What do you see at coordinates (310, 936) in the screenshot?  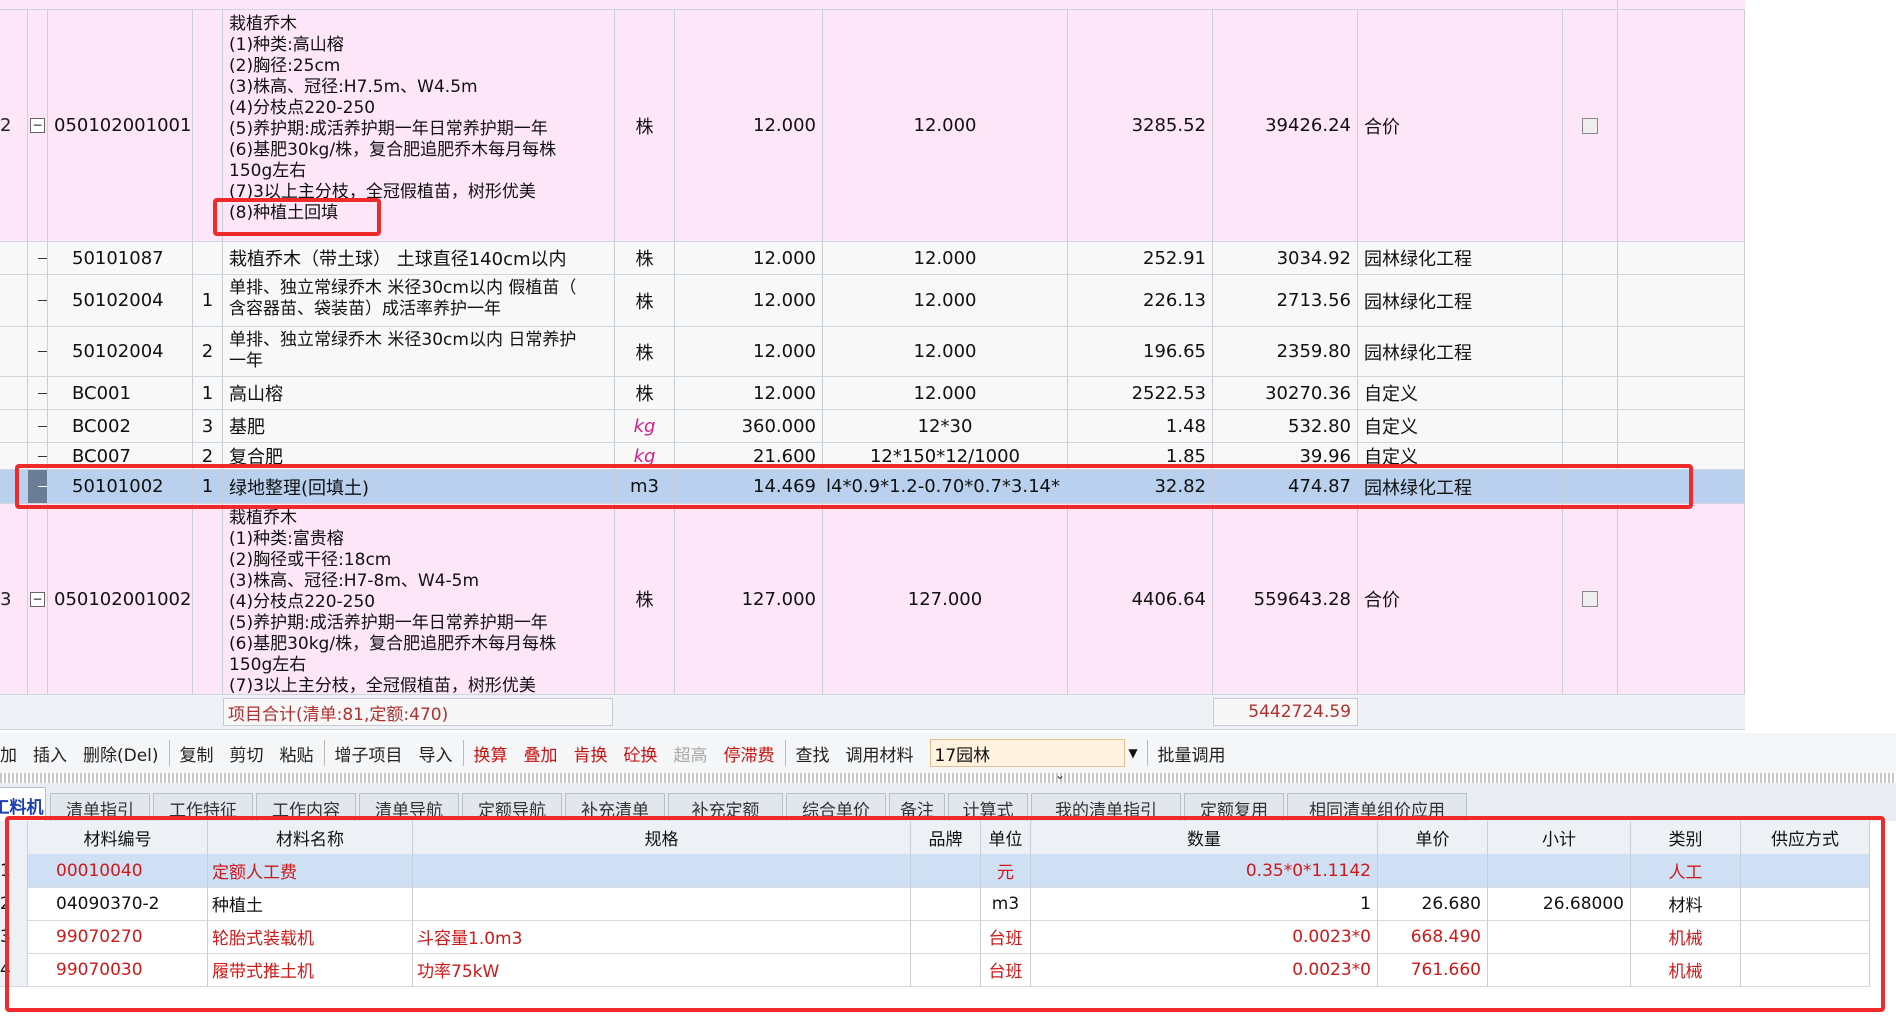 I see `material-name: 轮胎式装载机` at bounding box center [310, 936].